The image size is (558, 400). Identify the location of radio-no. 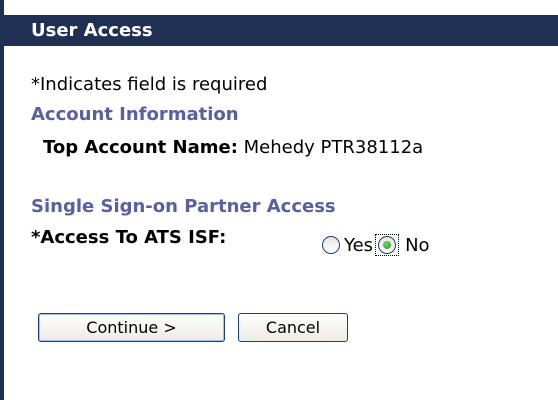
(387, 245).